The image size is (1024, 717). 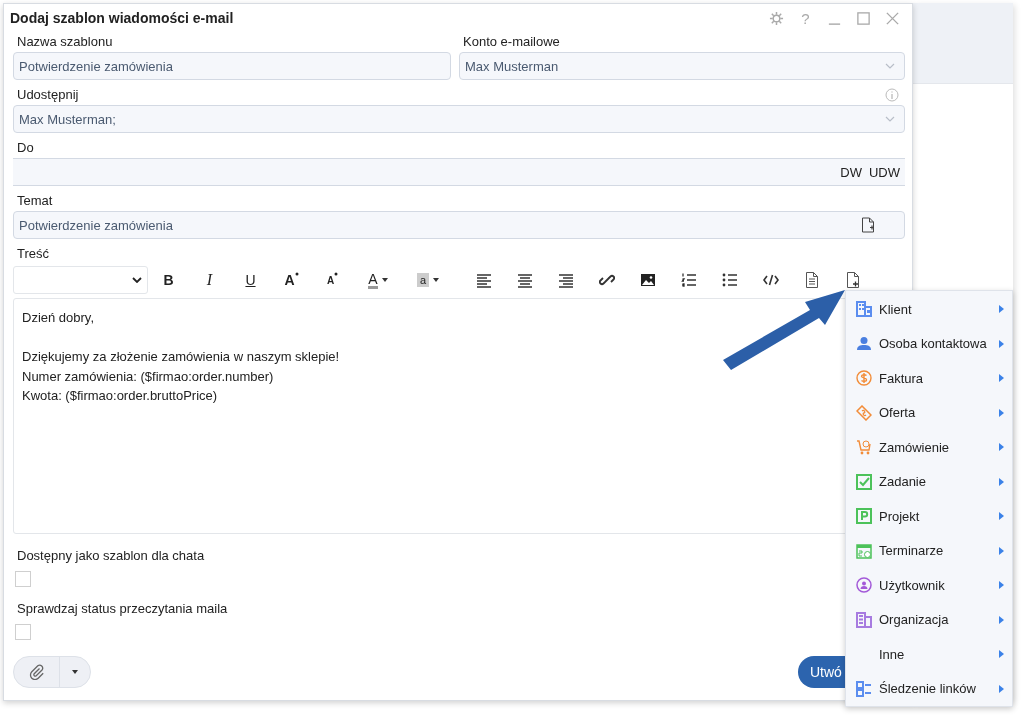 I want to click on field-label: Udostępnij, so click(x=47, y=95).